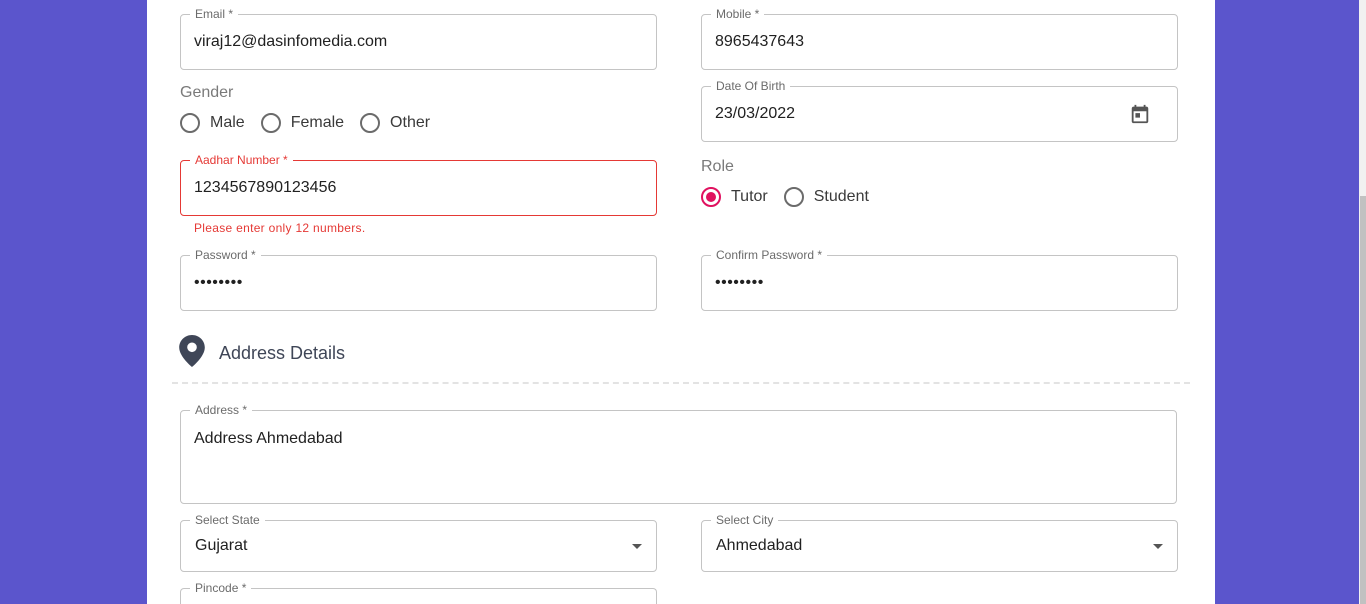  Describe the element at coordinates (711, 197) in the screenshot. I see `role-tutor-radio` at that location.